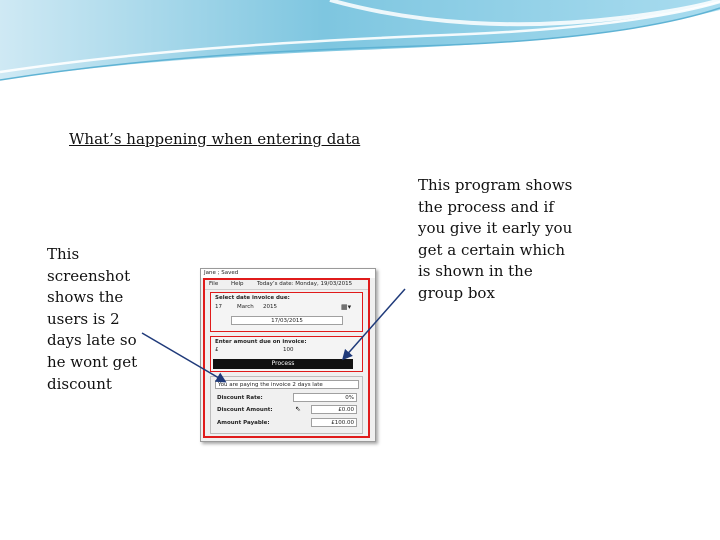  Describe the element at coordinates (252, 298) in the screenshot. I see `date-group-label: Select date invoice due:` at that location.